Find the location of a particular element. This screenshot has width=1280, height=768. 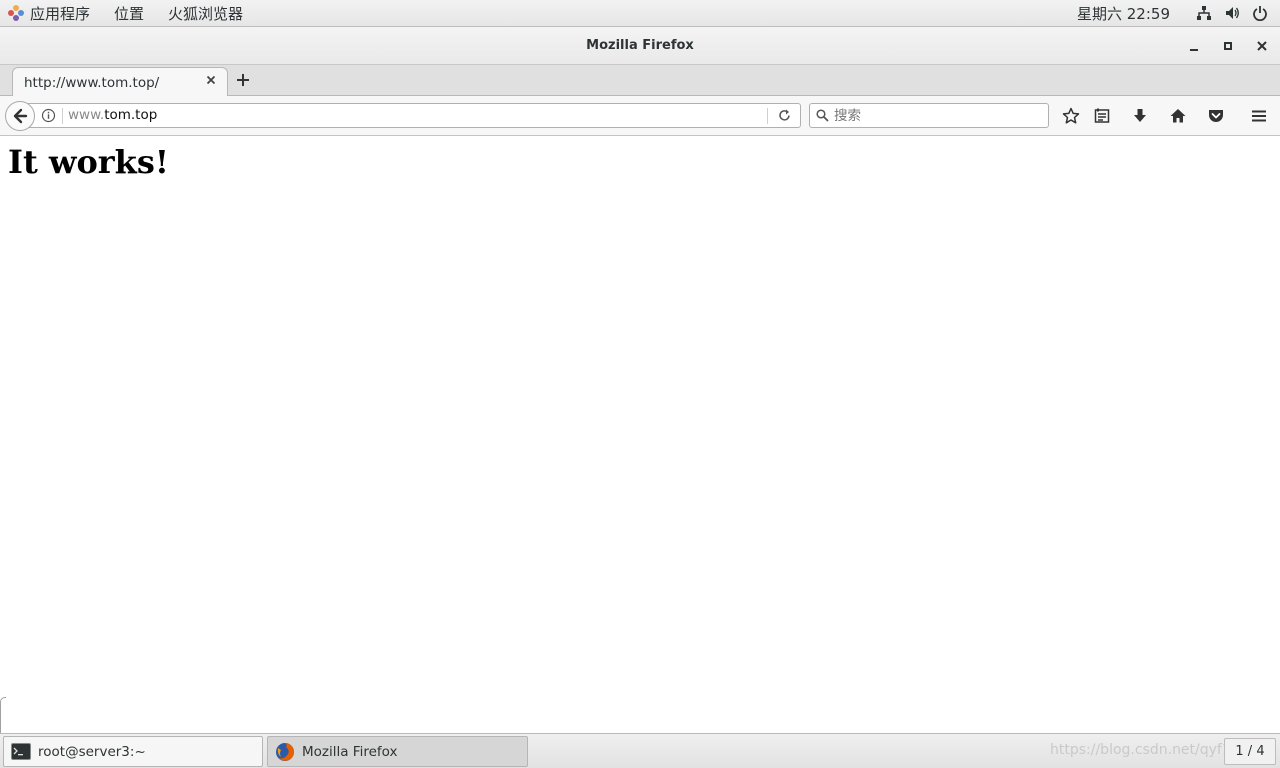

clock: 星期六 22:59 is located at coordinates (1123, 13).